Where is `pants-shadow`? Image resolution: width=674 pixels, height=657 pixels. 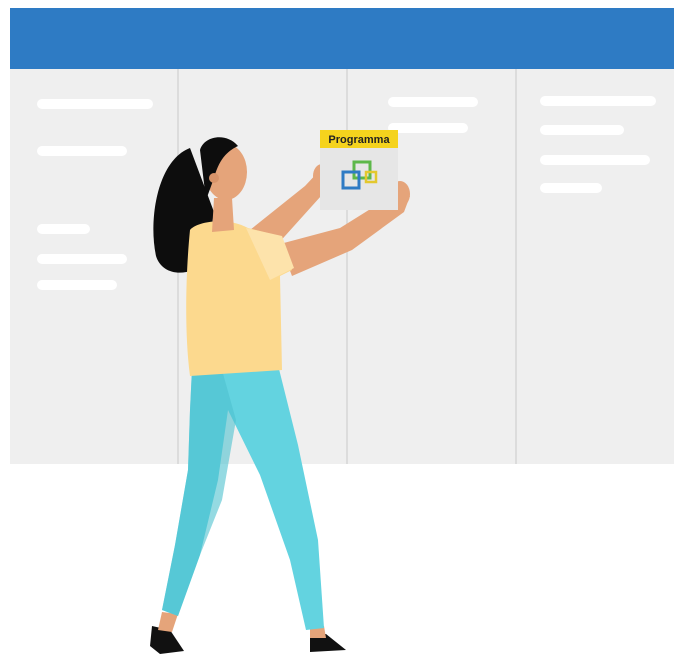
pants-shadow is located at coordinates (199, 493).